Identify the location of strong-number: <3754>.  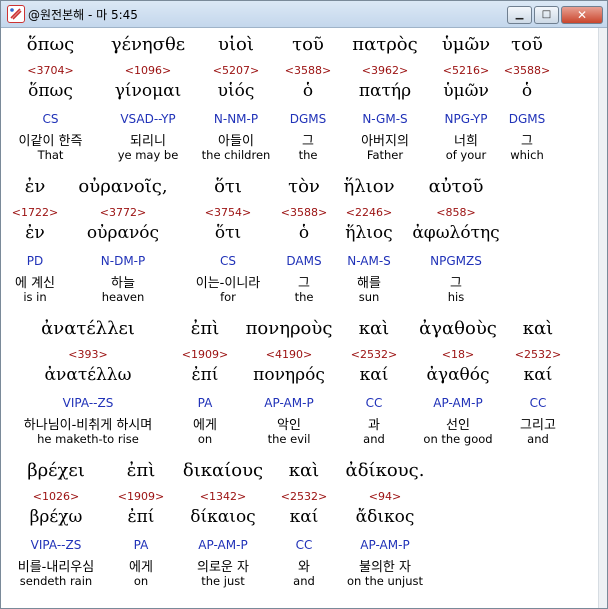
(228, 212).